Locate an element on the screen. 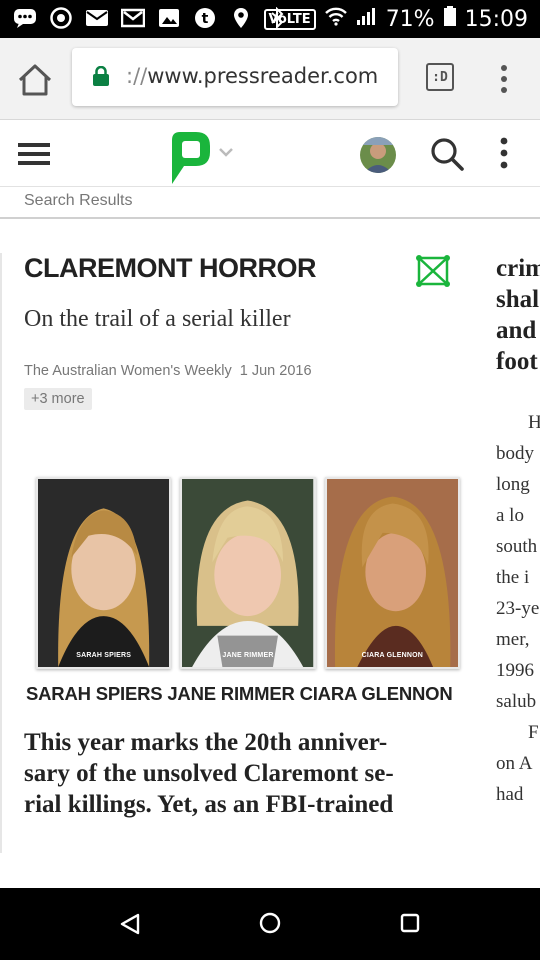 Image resolution: width=540 pixels, height=960 pixels. tab-switcher-button: :D is located at coordinates (440, 77).